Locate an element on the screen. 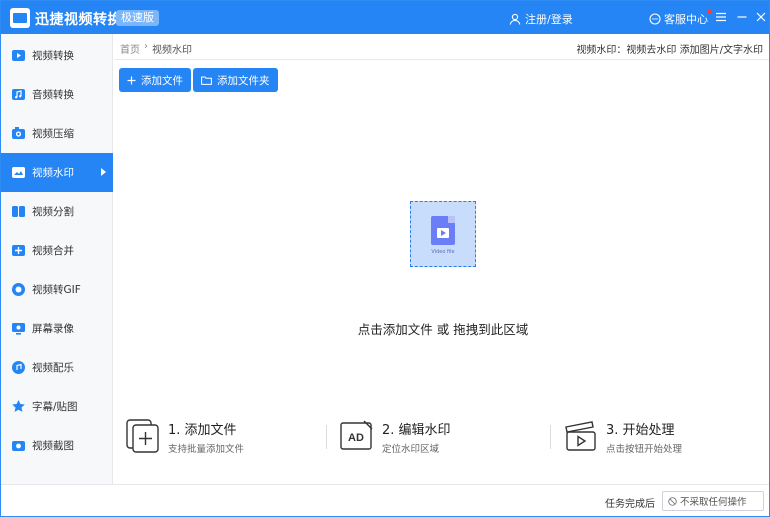 This screenshot has width=770, height=517. file-caption: Video file is located at coordinates (443, 252).